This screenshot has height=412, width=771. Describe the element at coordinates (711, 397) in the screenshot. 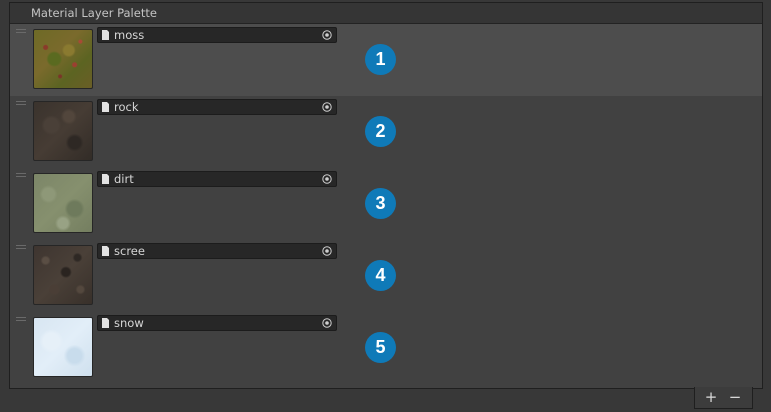

I see `add-layer-button: +` at that location.